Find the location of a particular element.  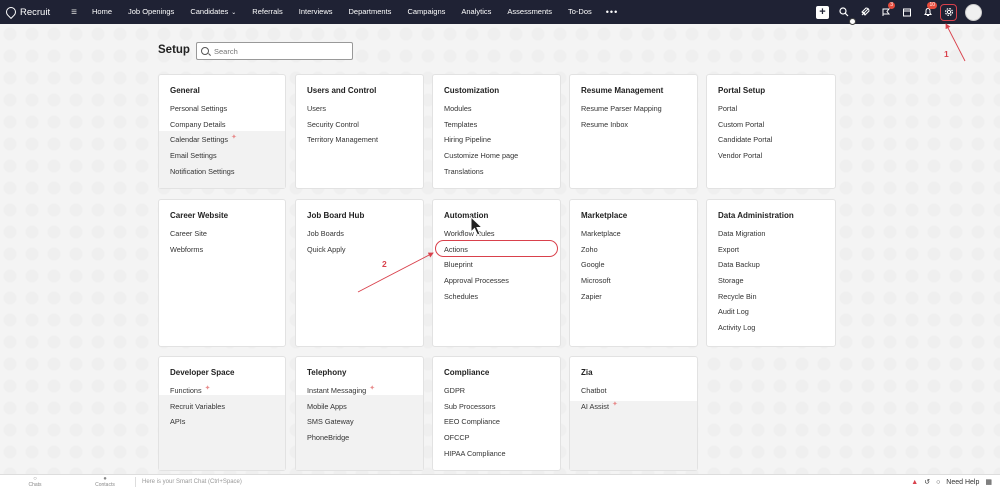

contacts-button: ● Contacts is located at coordinates (105, 482).